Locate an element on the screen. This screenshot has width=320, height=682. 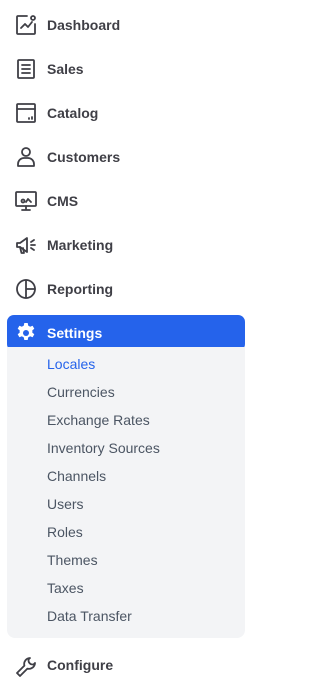
nav-label-configure: Configure is located at coordinates (80, 665).